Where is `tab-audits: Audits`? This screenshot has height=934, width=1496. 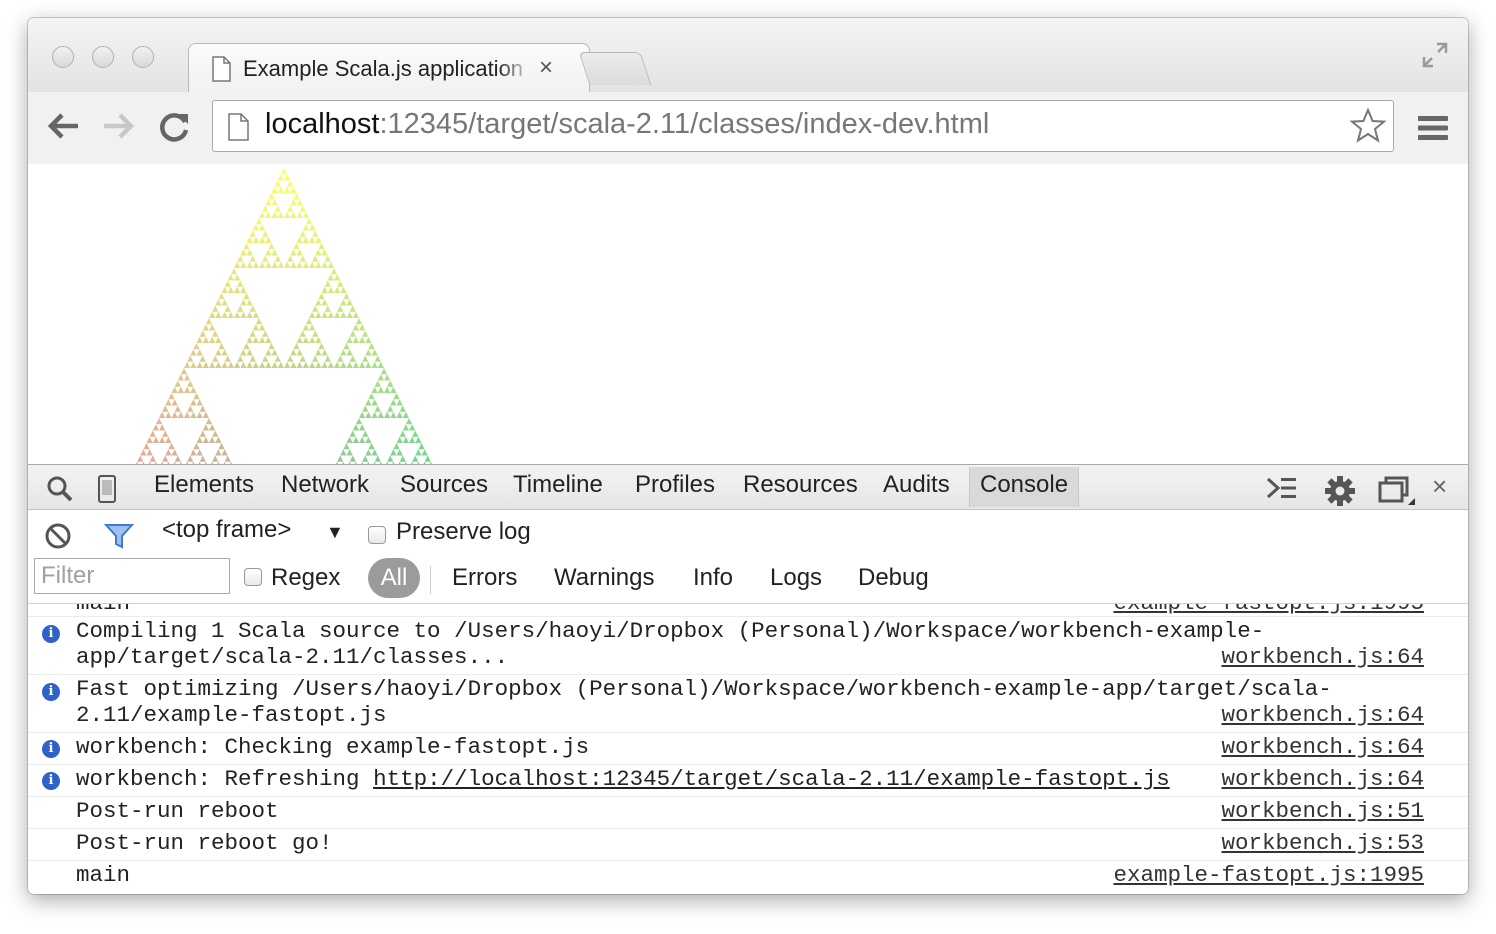
tab-audits: Audits is located at coordinates (916, 485).